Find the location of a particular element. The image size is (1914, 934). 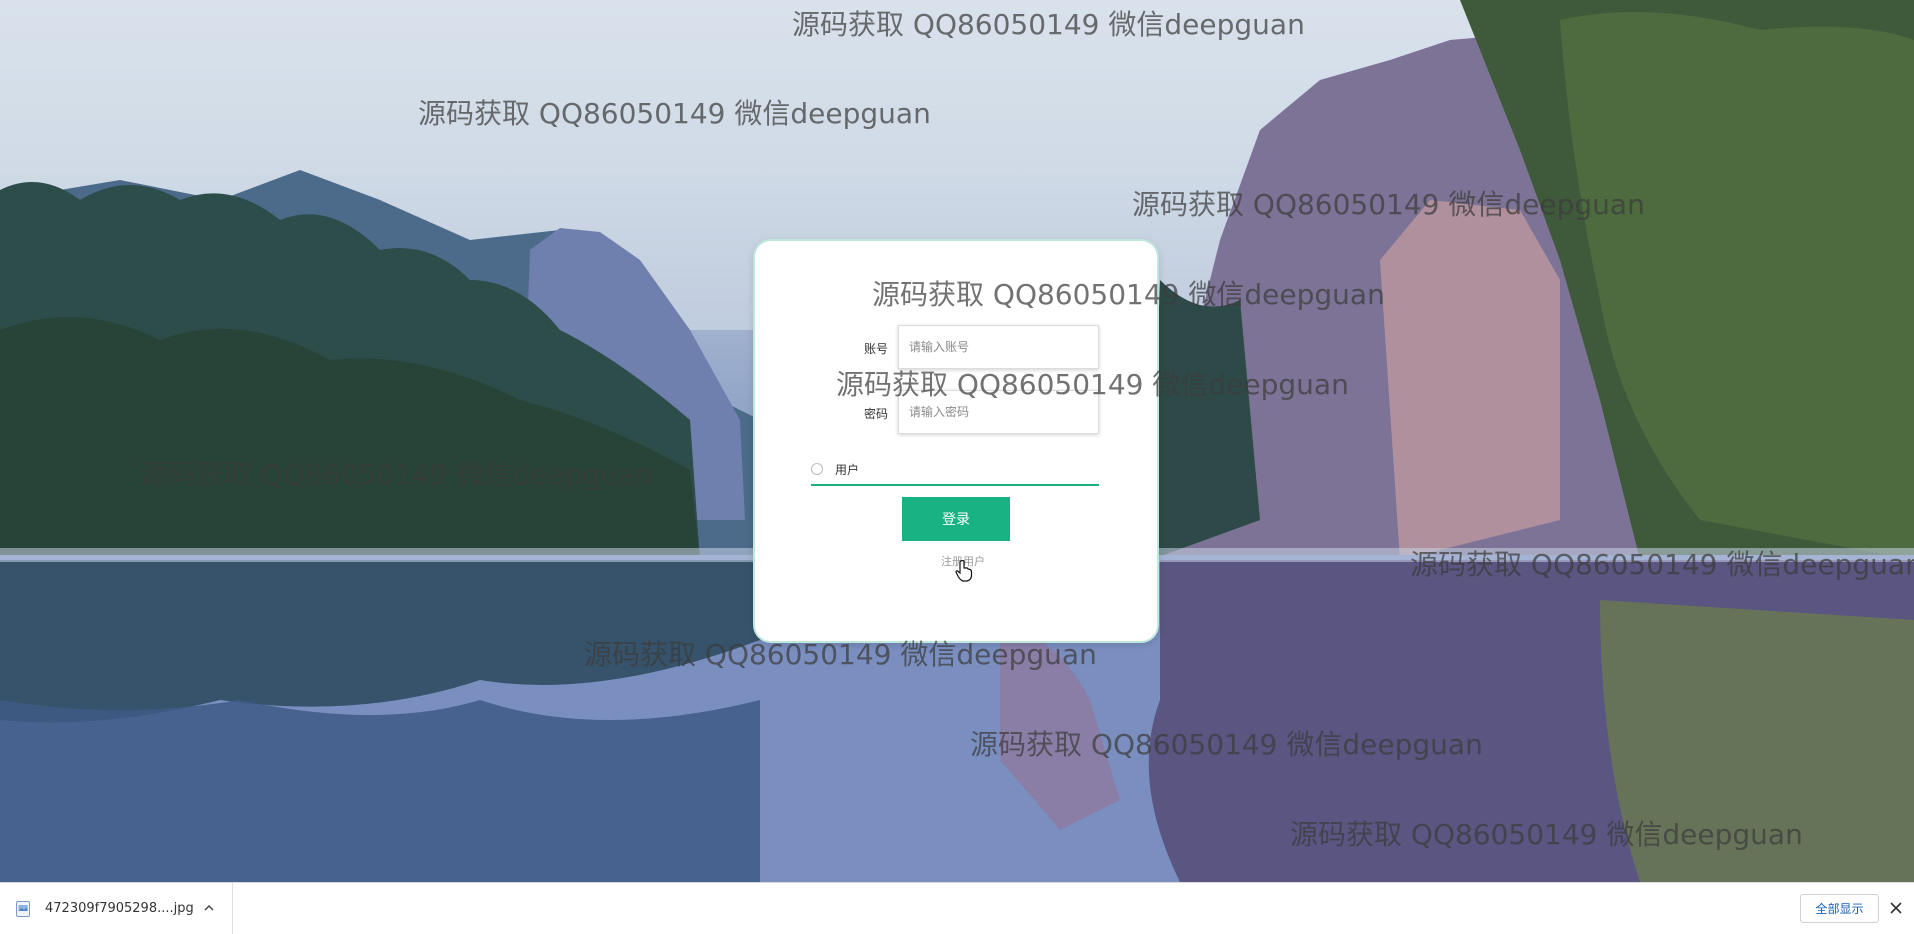

chevron-up-icon is located at coordinates (209, 908).